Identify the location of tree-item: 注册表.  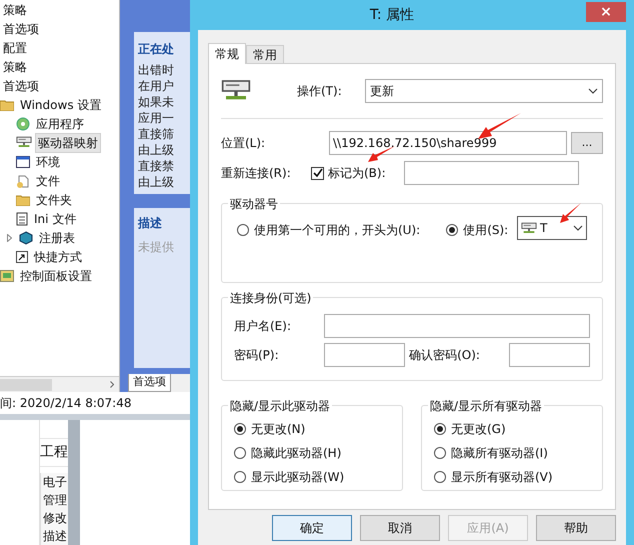
(57, 238).